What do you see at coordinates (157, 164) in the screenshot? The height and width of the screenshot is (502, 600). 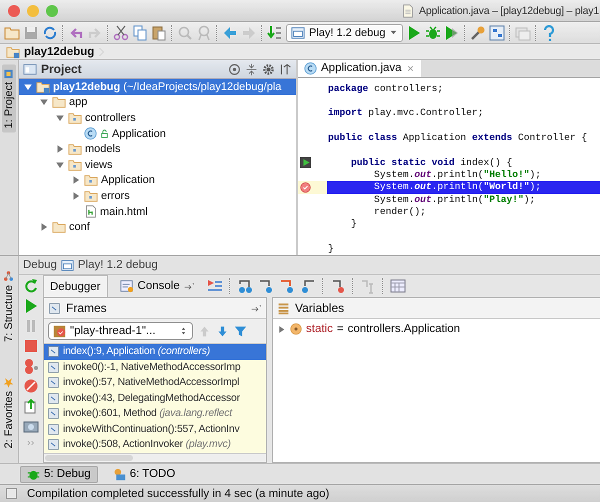 I see `tree-item: views` at bounding box center [157, 164].